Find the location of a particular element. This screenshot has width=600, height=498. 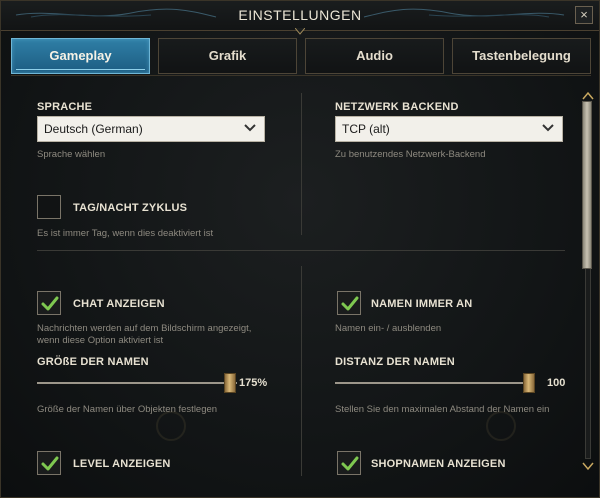

network-select-value: TCP (alt) is located at coordinates (366, 129).